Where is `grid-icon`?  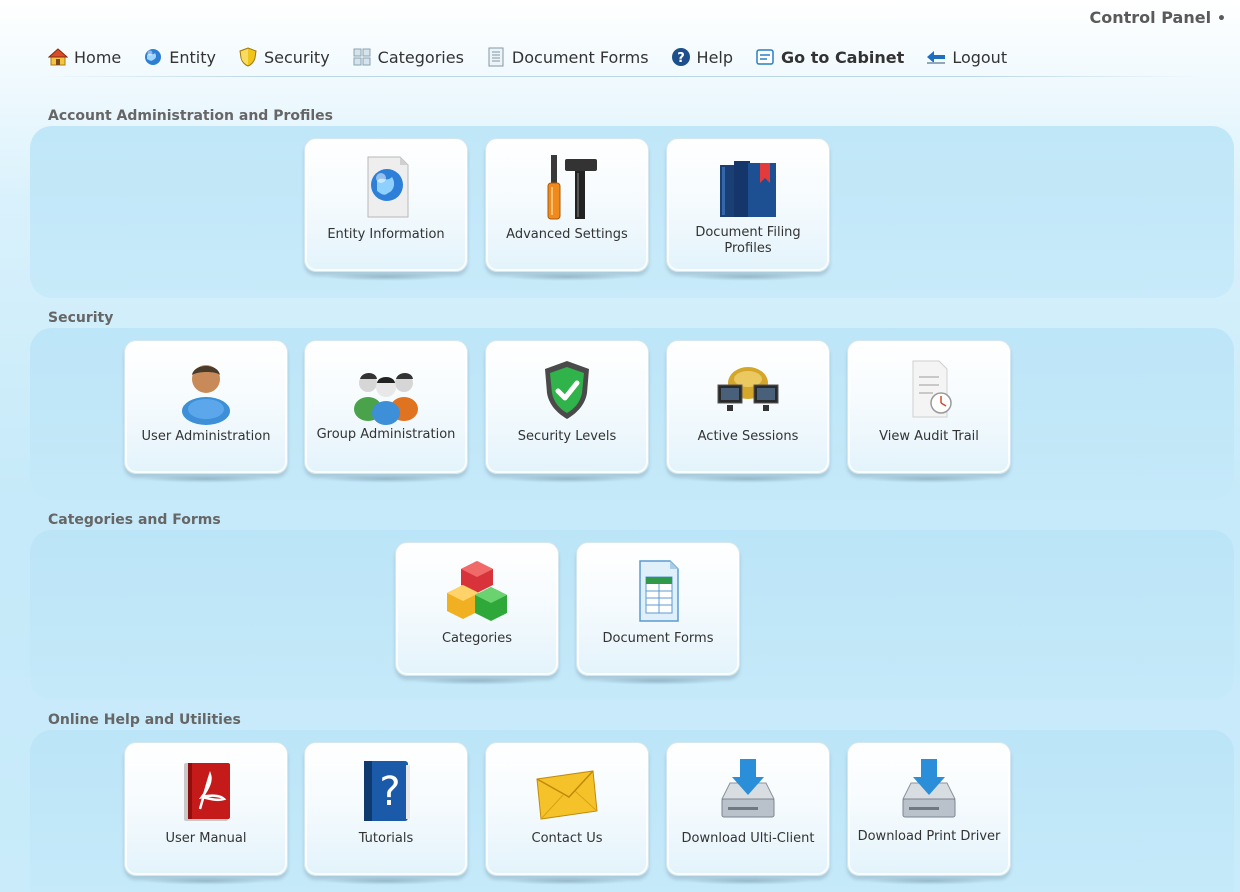
grid-icon is located at coordinates (362, 57).